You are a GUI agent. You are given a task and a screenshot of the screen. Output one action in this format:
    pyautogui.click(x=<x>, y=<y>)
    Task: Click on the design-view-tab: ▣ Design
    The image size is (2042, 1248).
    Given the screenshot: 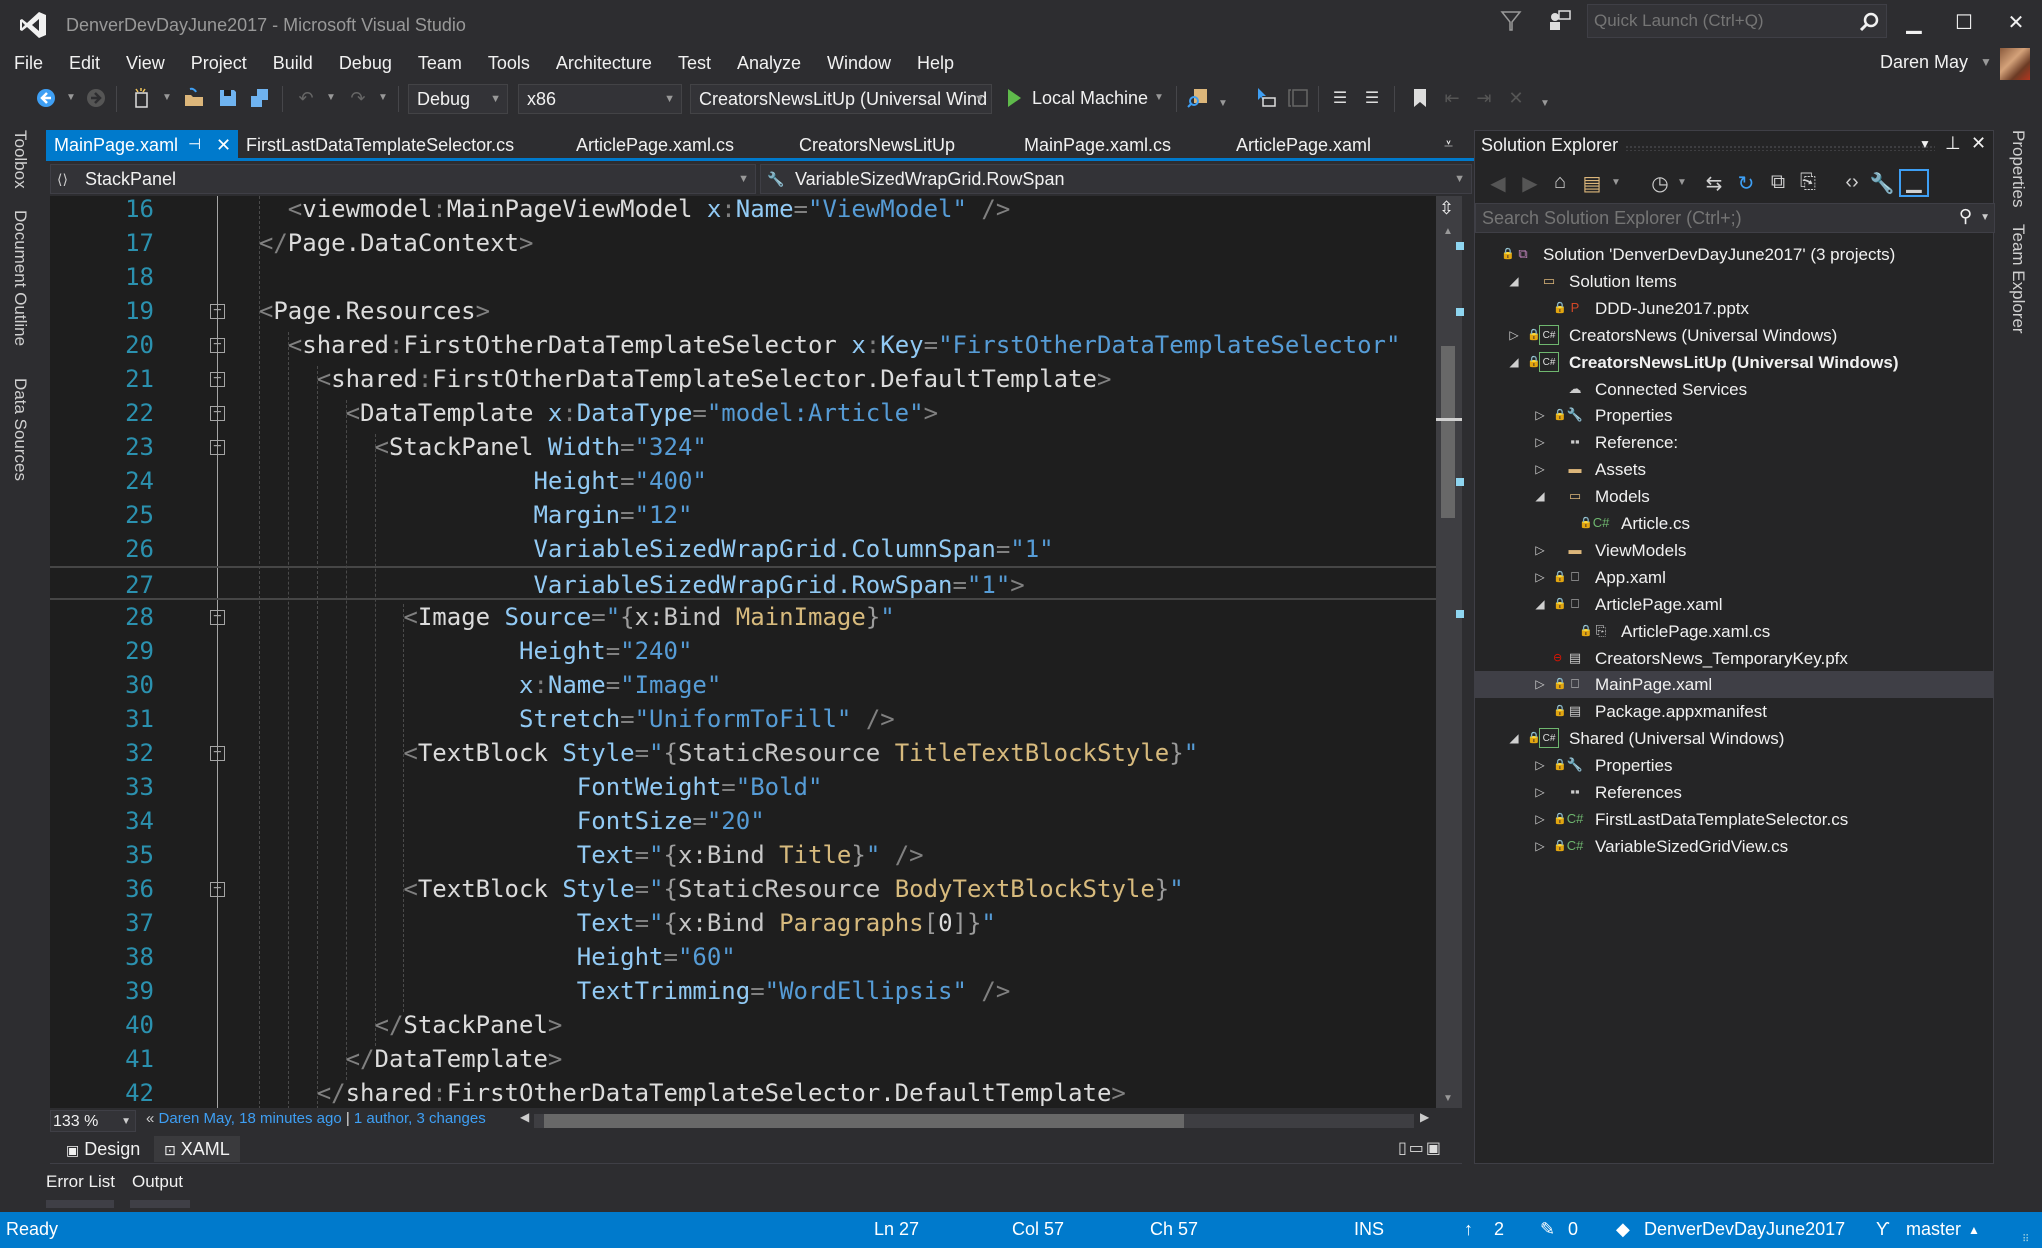 What is the action you would take?
    pyautogui.click(x=103, y=1149)
    